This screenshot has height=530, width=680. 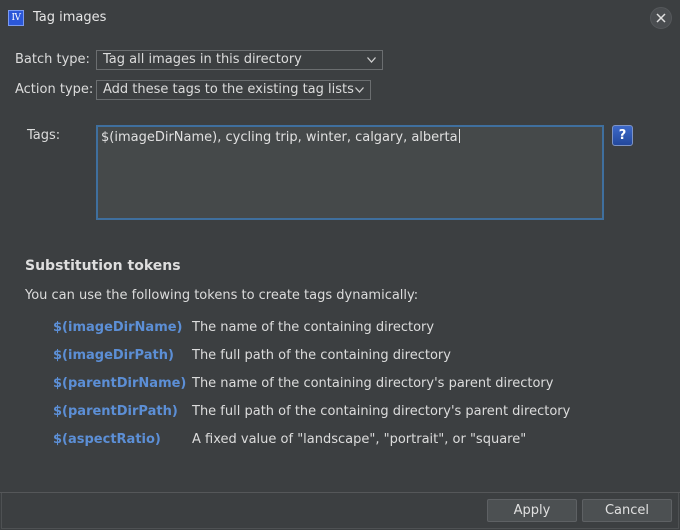 What do you see at coordinates (52, 59) in the screenshot?
I see `batch-type-label: Batch type:` at bounding box center [52, 59].